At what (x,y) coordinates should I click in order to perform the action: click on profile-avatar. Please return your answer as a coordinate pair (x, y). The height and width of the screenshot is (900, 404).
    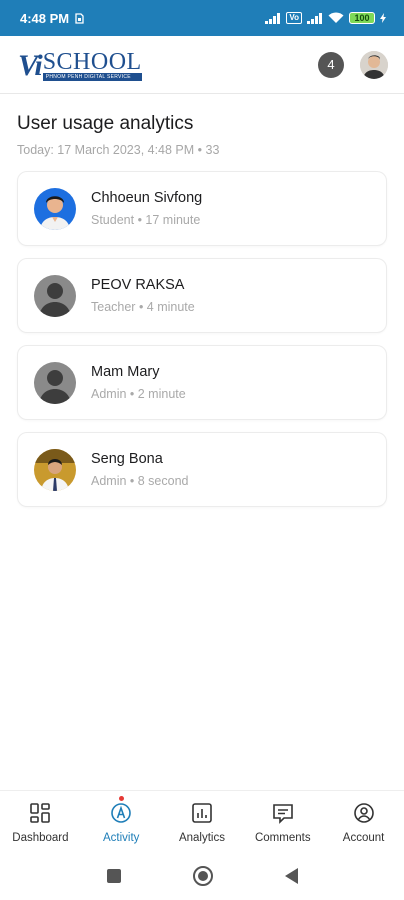
    Looking at the image, I should click on (374, 64).